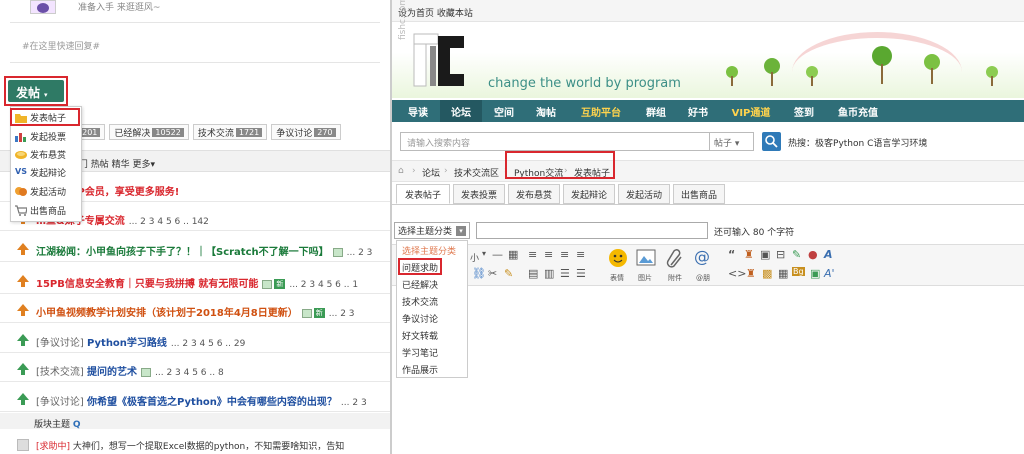 The width and height of the screenshot is (1024, 454). I want to click on align-right-icon: ≡, so click(564, 254).